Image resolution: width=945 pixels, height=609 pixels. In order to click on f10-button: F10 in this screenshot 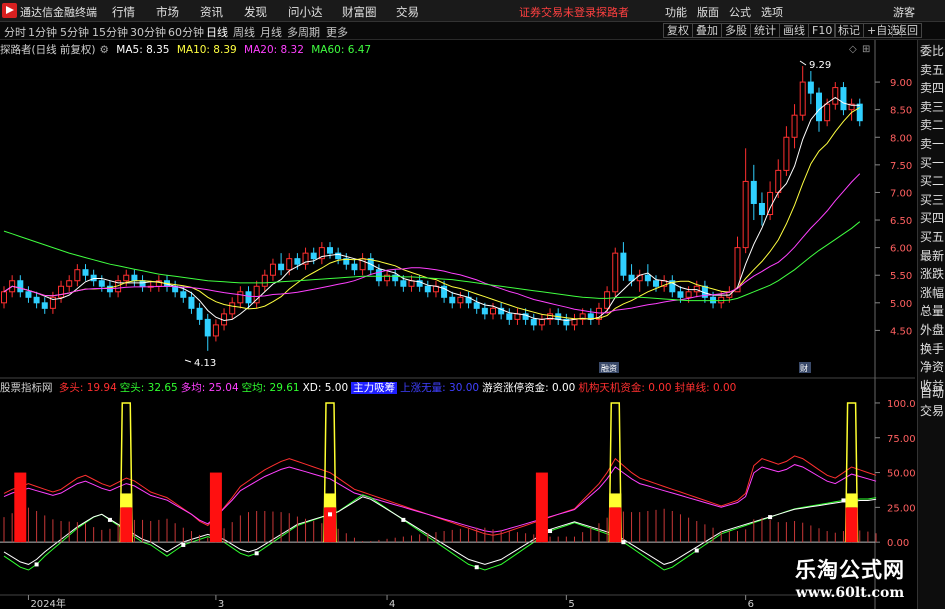, I will do `click(822, 30)`.